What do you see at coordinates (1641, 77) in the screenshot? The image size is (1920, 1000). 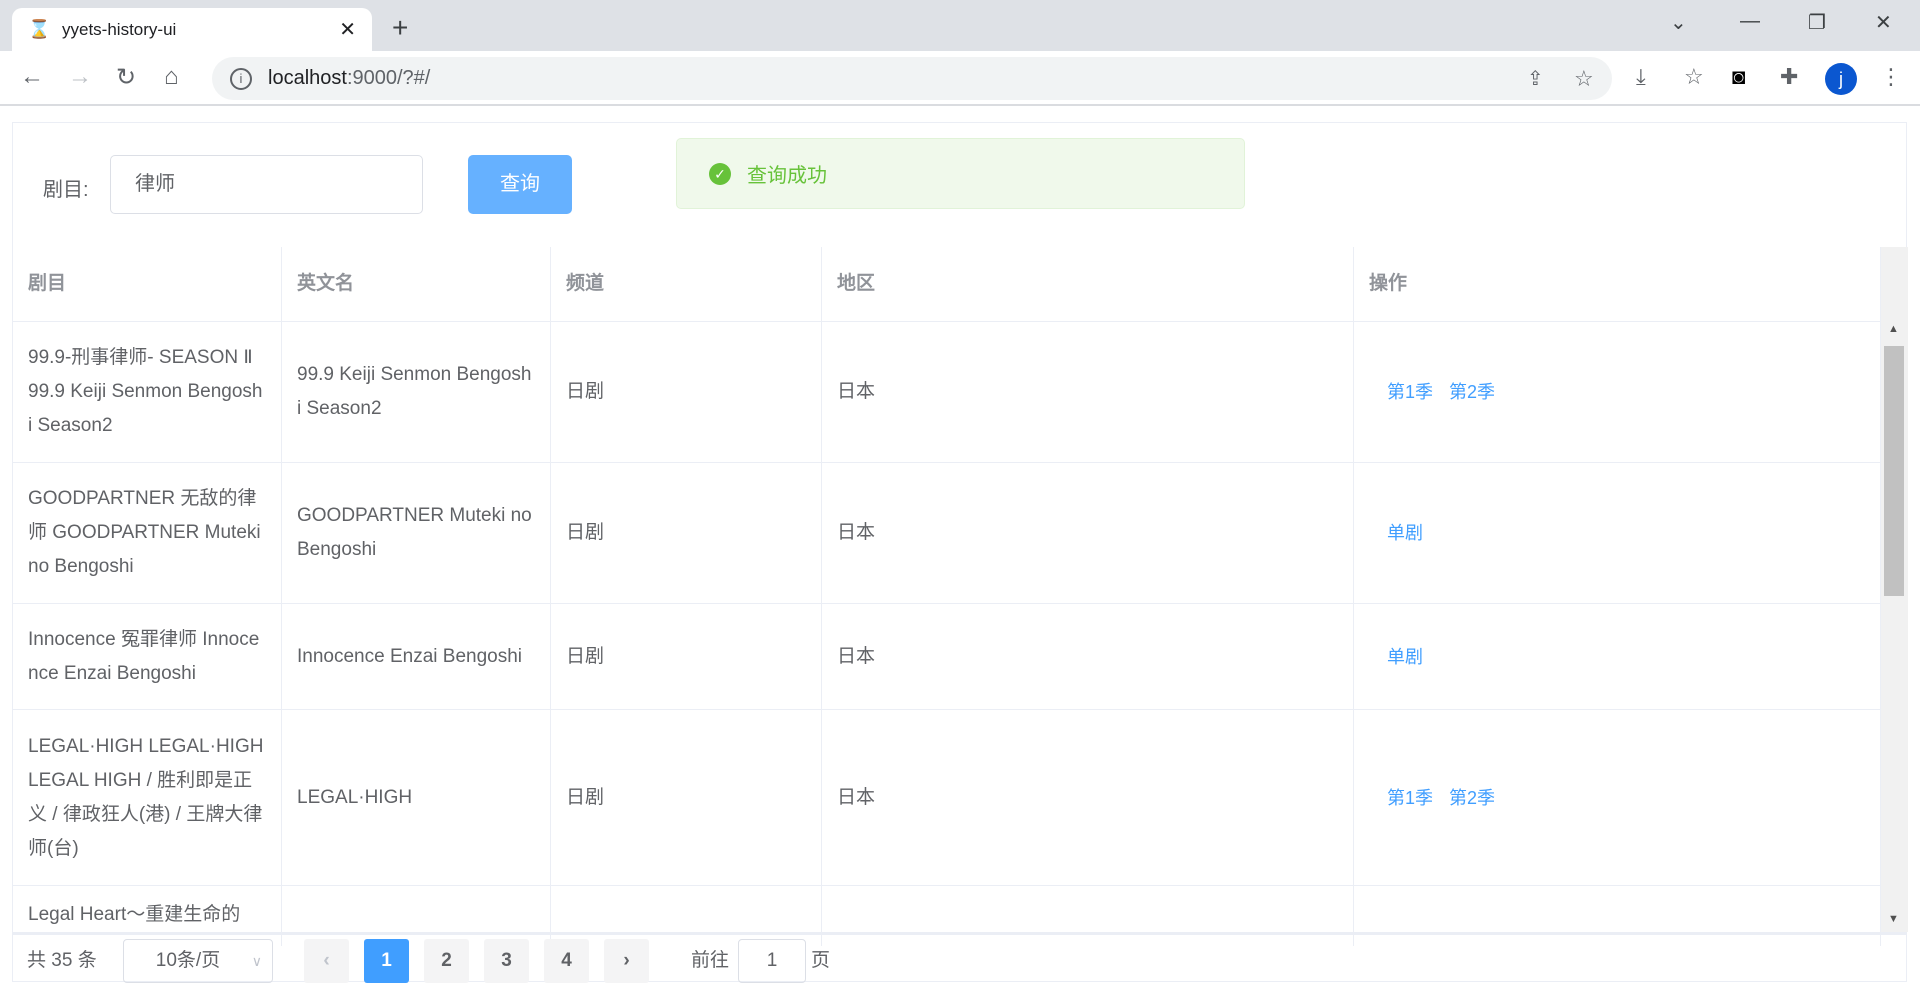 I see `download-icon: ⤓` at bounding box center [1641, 77].